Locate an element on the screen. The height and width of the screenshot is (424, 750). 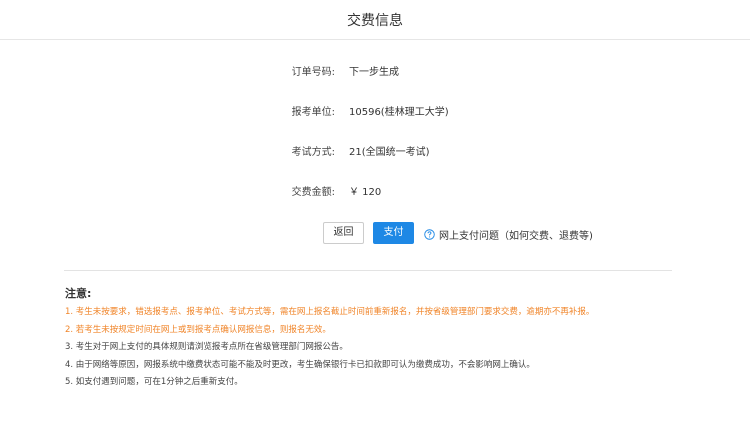
payment-help-link: 网上支付问题（如何交费、退费等) is located at coordinates (508, 234).